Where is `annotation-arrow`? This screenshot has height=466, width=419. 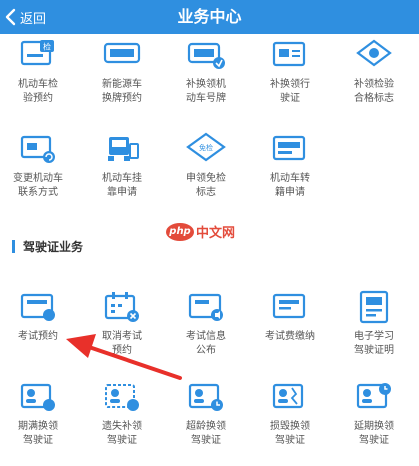 annotation-arrow is located at coordinates (124, 357).